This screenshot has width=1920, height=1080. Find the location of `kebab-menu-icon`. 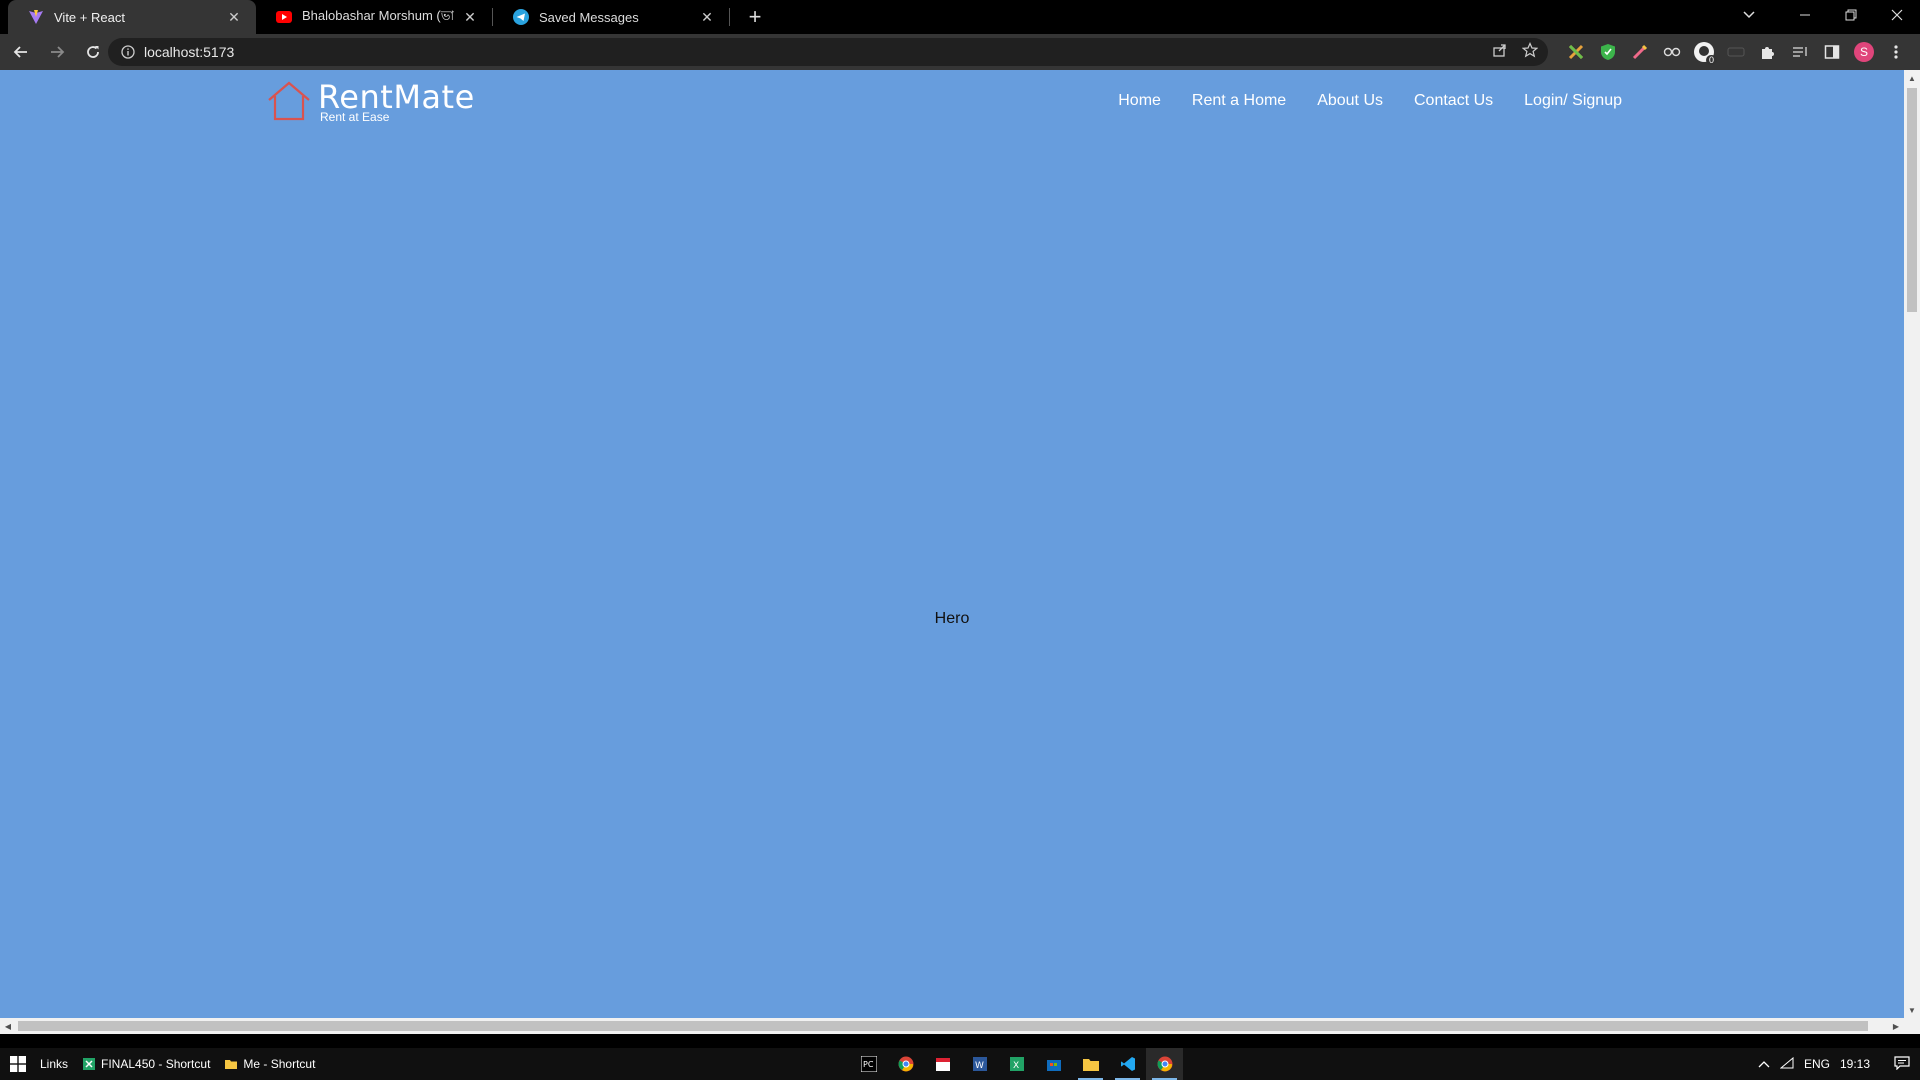

kebab-menu-icon is located at coordinates (1896, 52).